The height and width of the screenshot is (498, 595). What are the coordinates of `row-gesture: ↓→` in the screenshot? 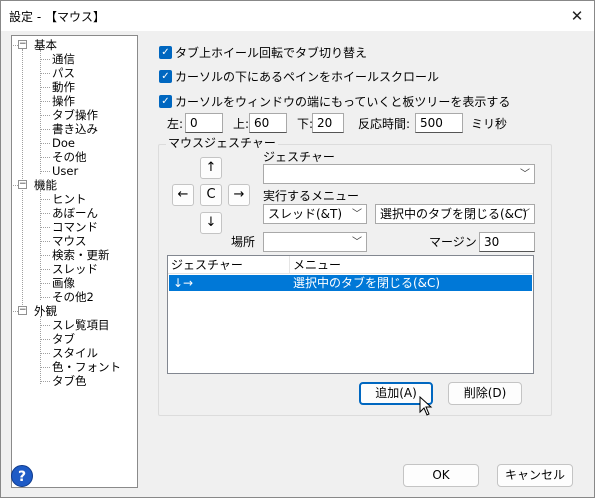 It's located at (183, 283).